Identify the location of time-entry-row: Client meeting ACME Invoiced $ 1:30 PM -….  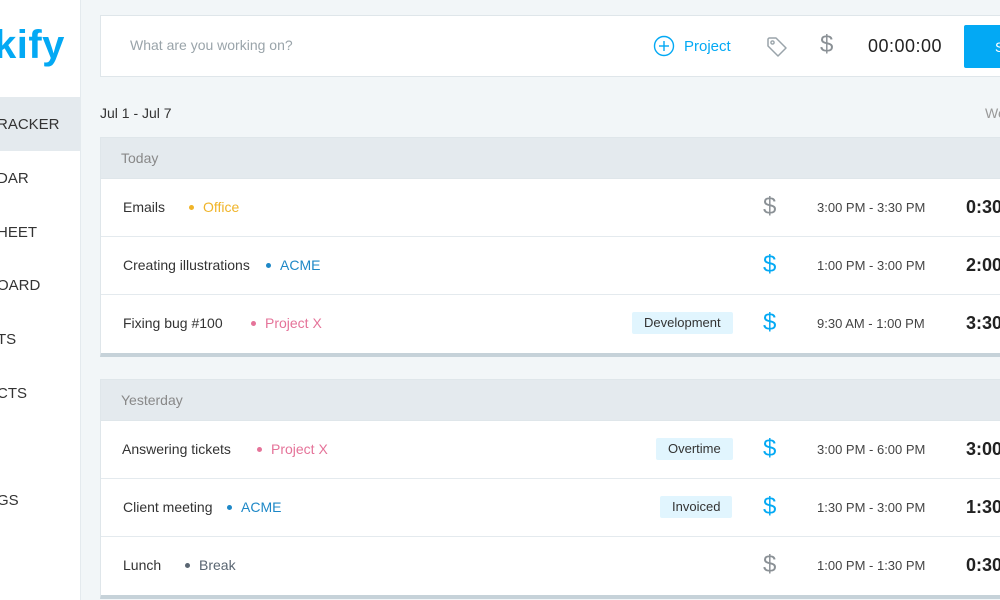
(550, 508).